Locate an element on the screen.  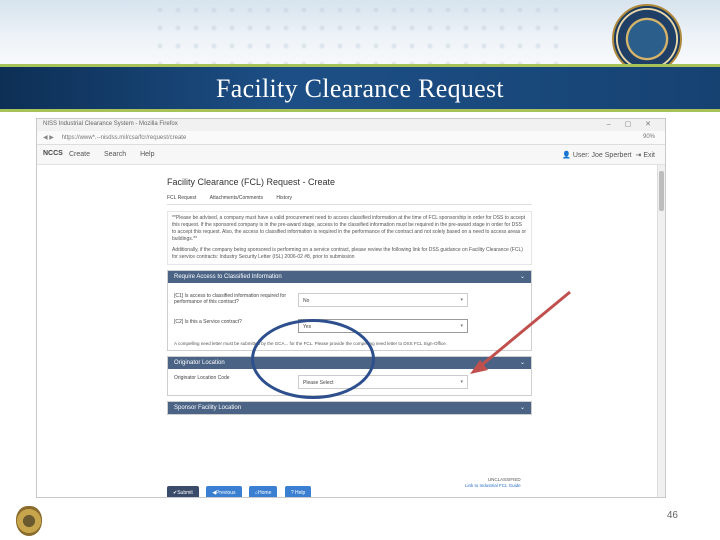
panel-title: Require Access to Classified Information is located at coordinates (228, 277).